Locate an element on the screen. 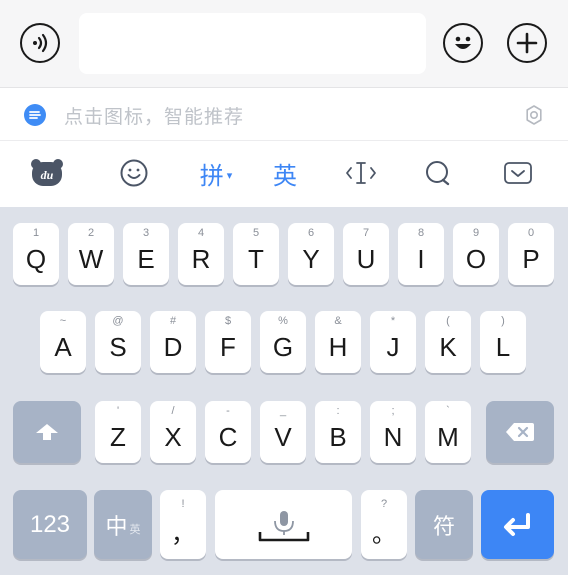 The width and height of the screenshot is (568, 575). key-n: ; N is located at coordinates (393, 432).